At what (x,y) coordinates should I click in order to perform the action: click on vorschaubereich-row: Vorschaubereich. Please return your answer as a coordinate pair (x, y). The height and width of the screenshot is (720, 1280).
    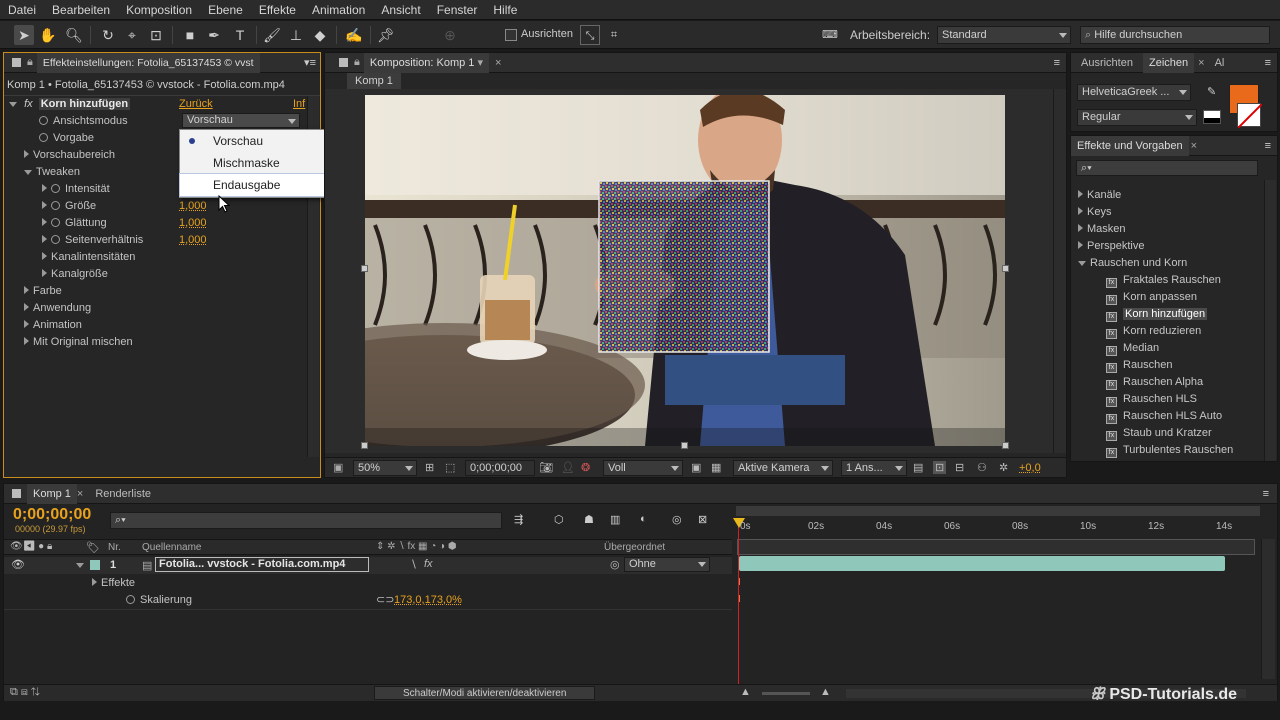
    Looking at the image, I should click on (69, 155).